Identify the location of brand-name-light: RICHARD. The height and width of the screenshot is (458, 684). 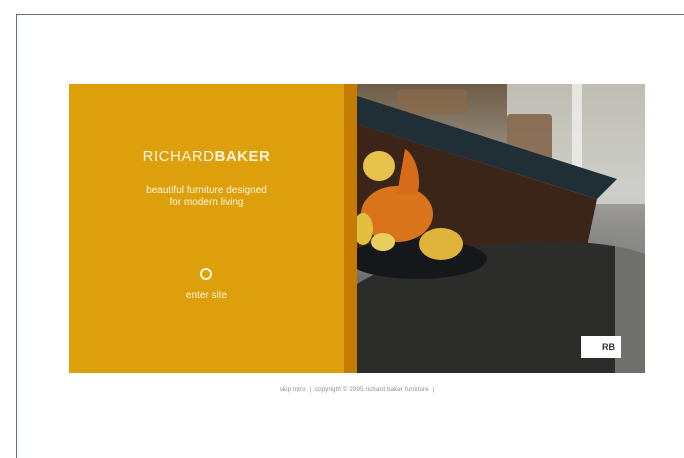
(178, 156).